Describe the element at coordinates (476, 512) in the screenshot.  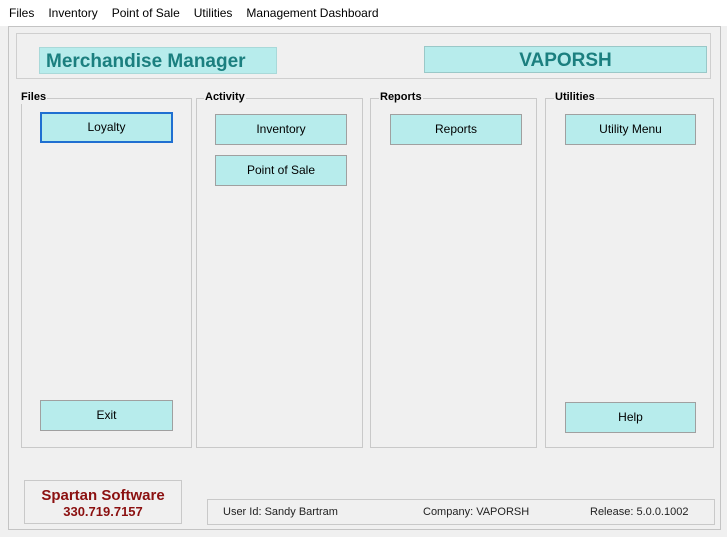
I see `status-company: Company: VAPORSH` at that location.